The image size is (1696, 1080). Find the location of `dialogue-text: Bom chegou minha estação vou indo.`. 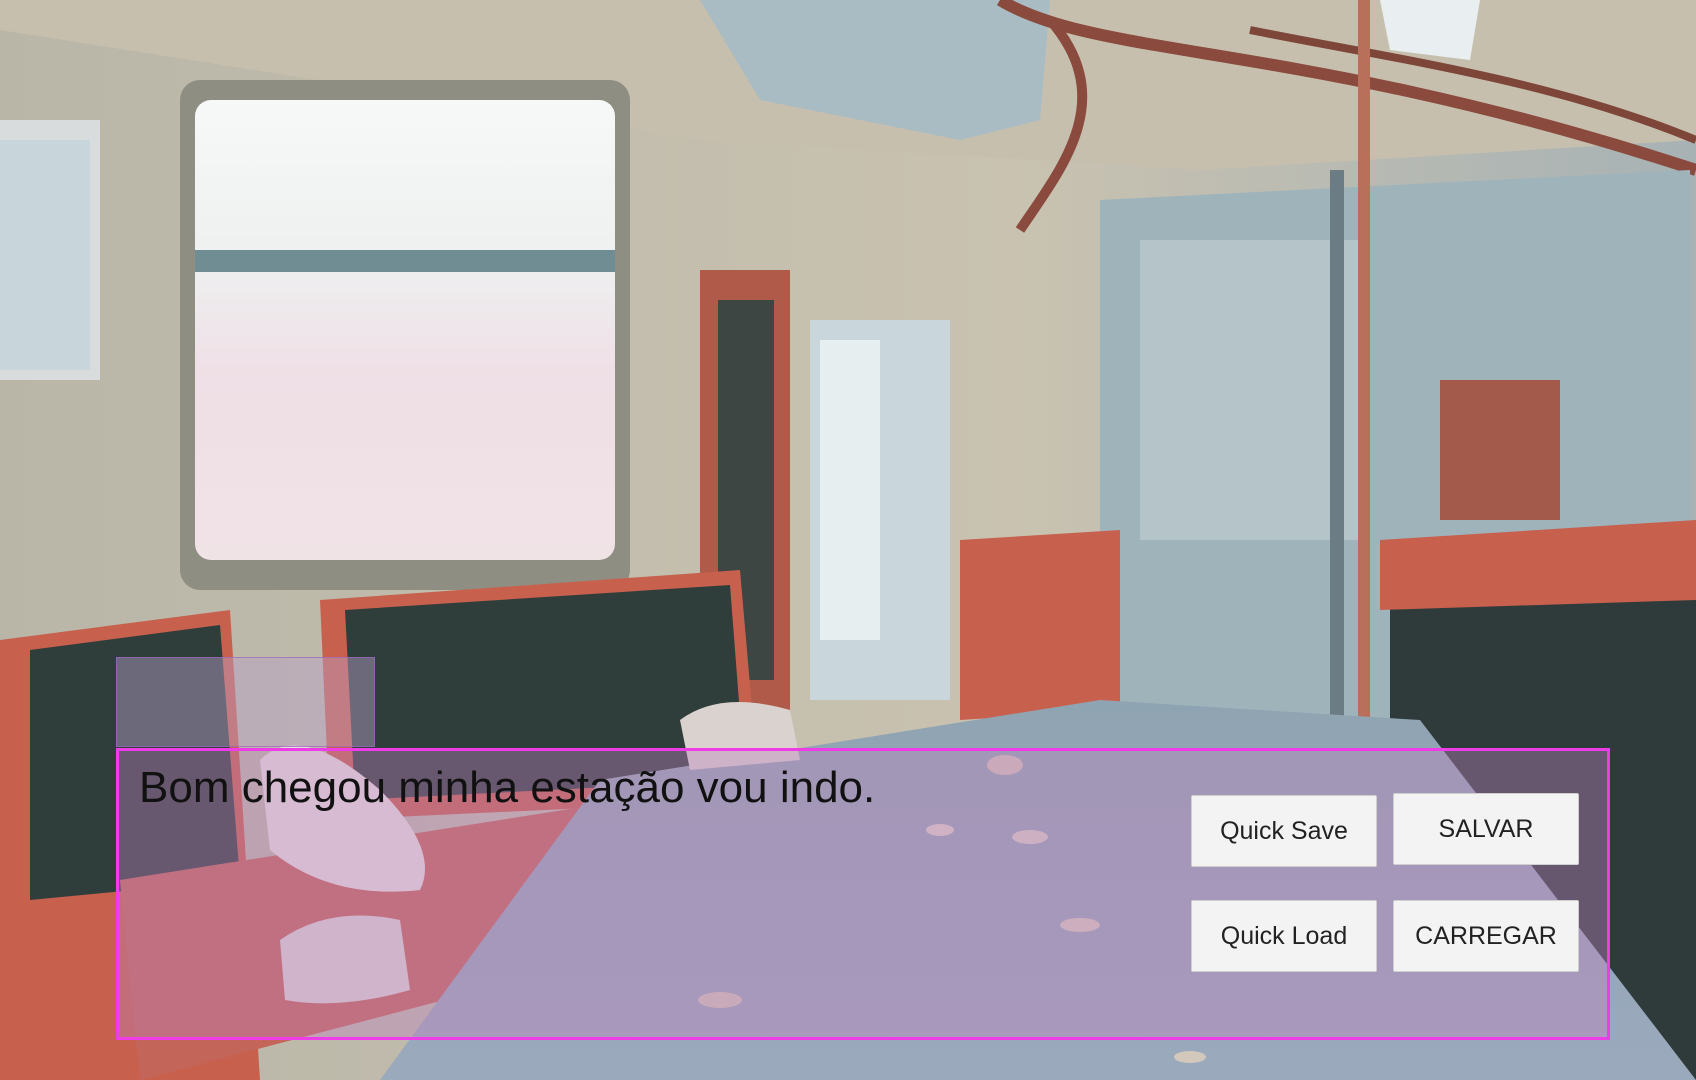

dialogue-text: Bom chegou minha estação vou indo. is located at coordinates (507, 787).